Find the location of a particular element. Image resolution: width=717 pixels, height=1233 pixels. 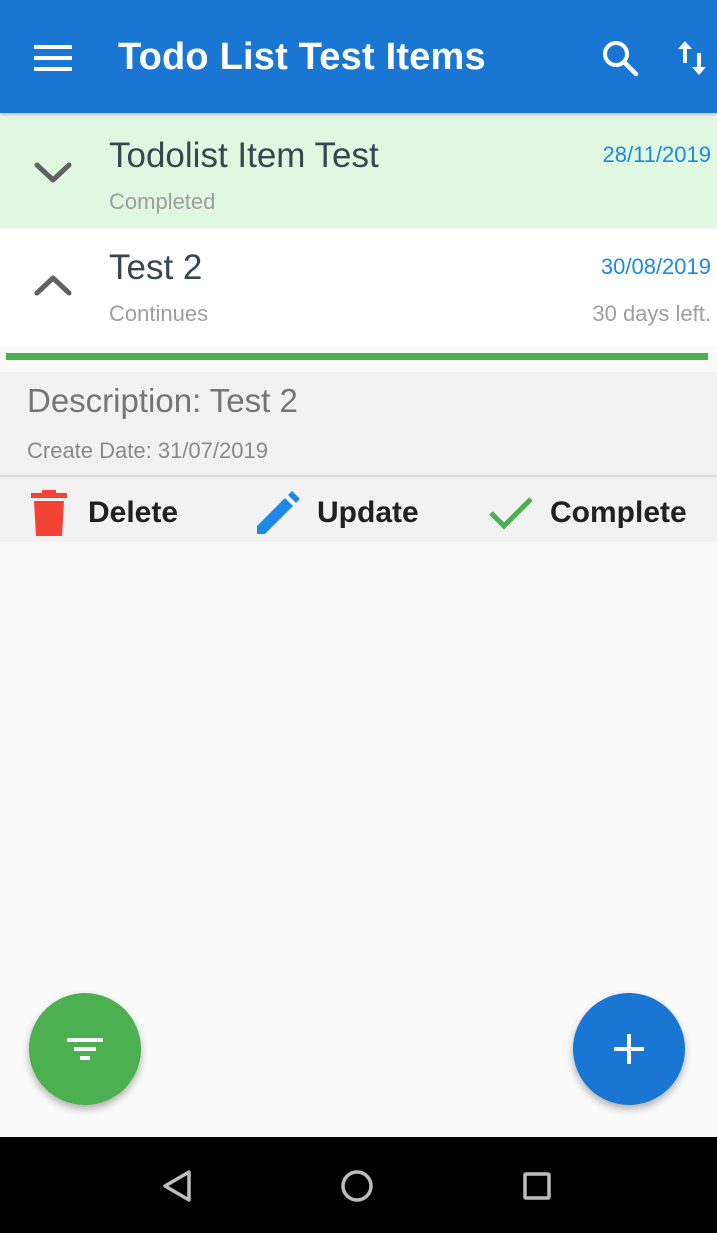

list-item: Todolist Item Test Completed 28/11/2019 is located at coordinates (358, 173).